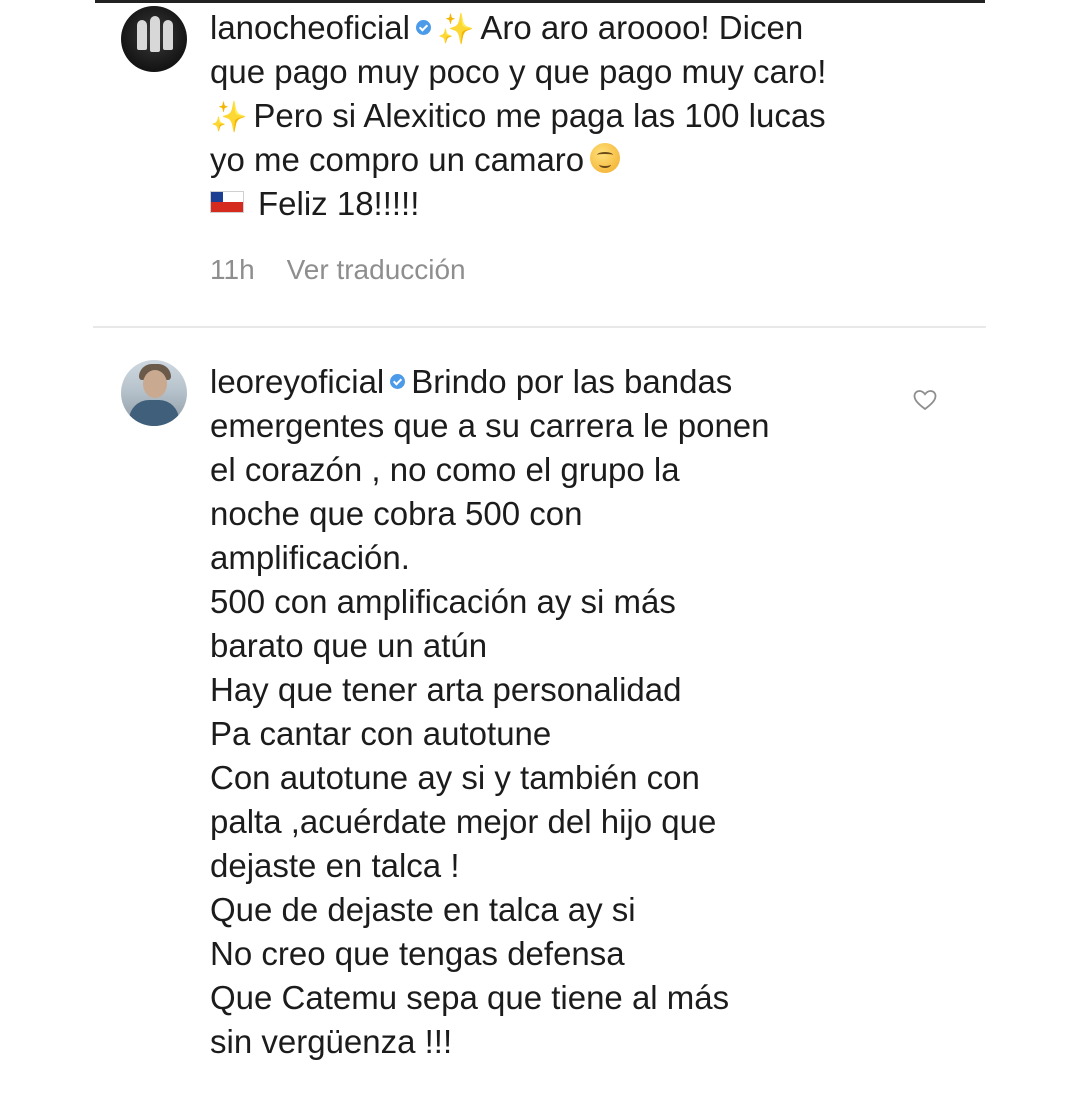  I want to click on avatar-lanocheoficial, so click(154, 39).